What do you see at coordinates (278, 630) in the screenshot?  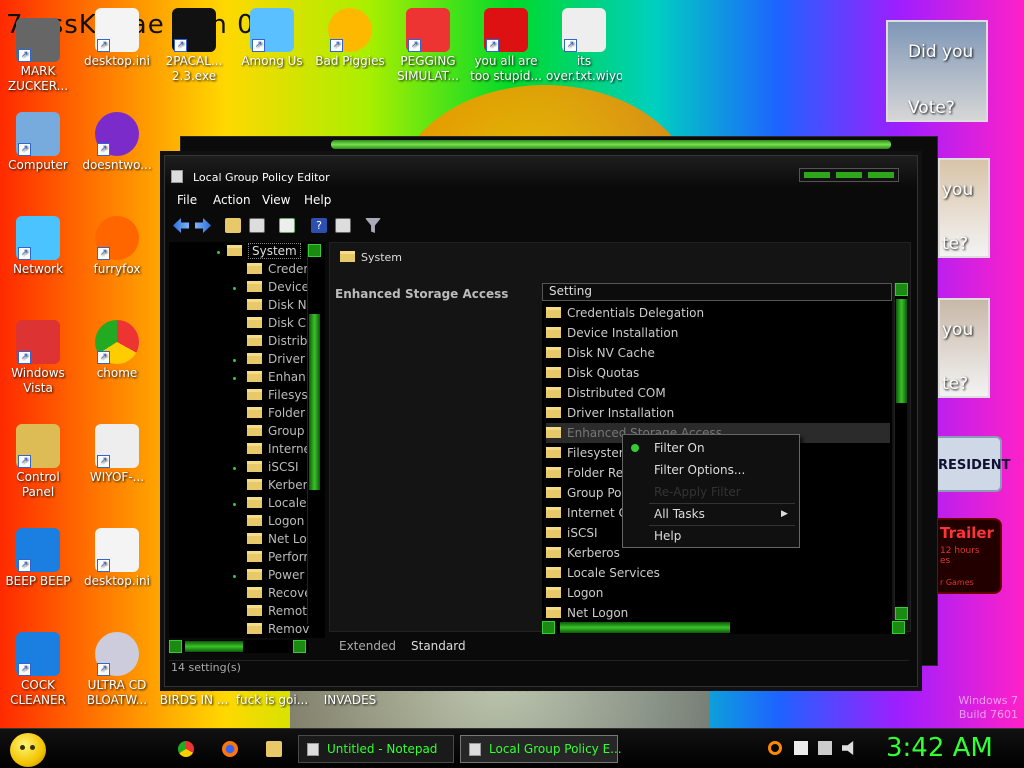 I see `tree-item: Remov` at bounding box center [278, 630].